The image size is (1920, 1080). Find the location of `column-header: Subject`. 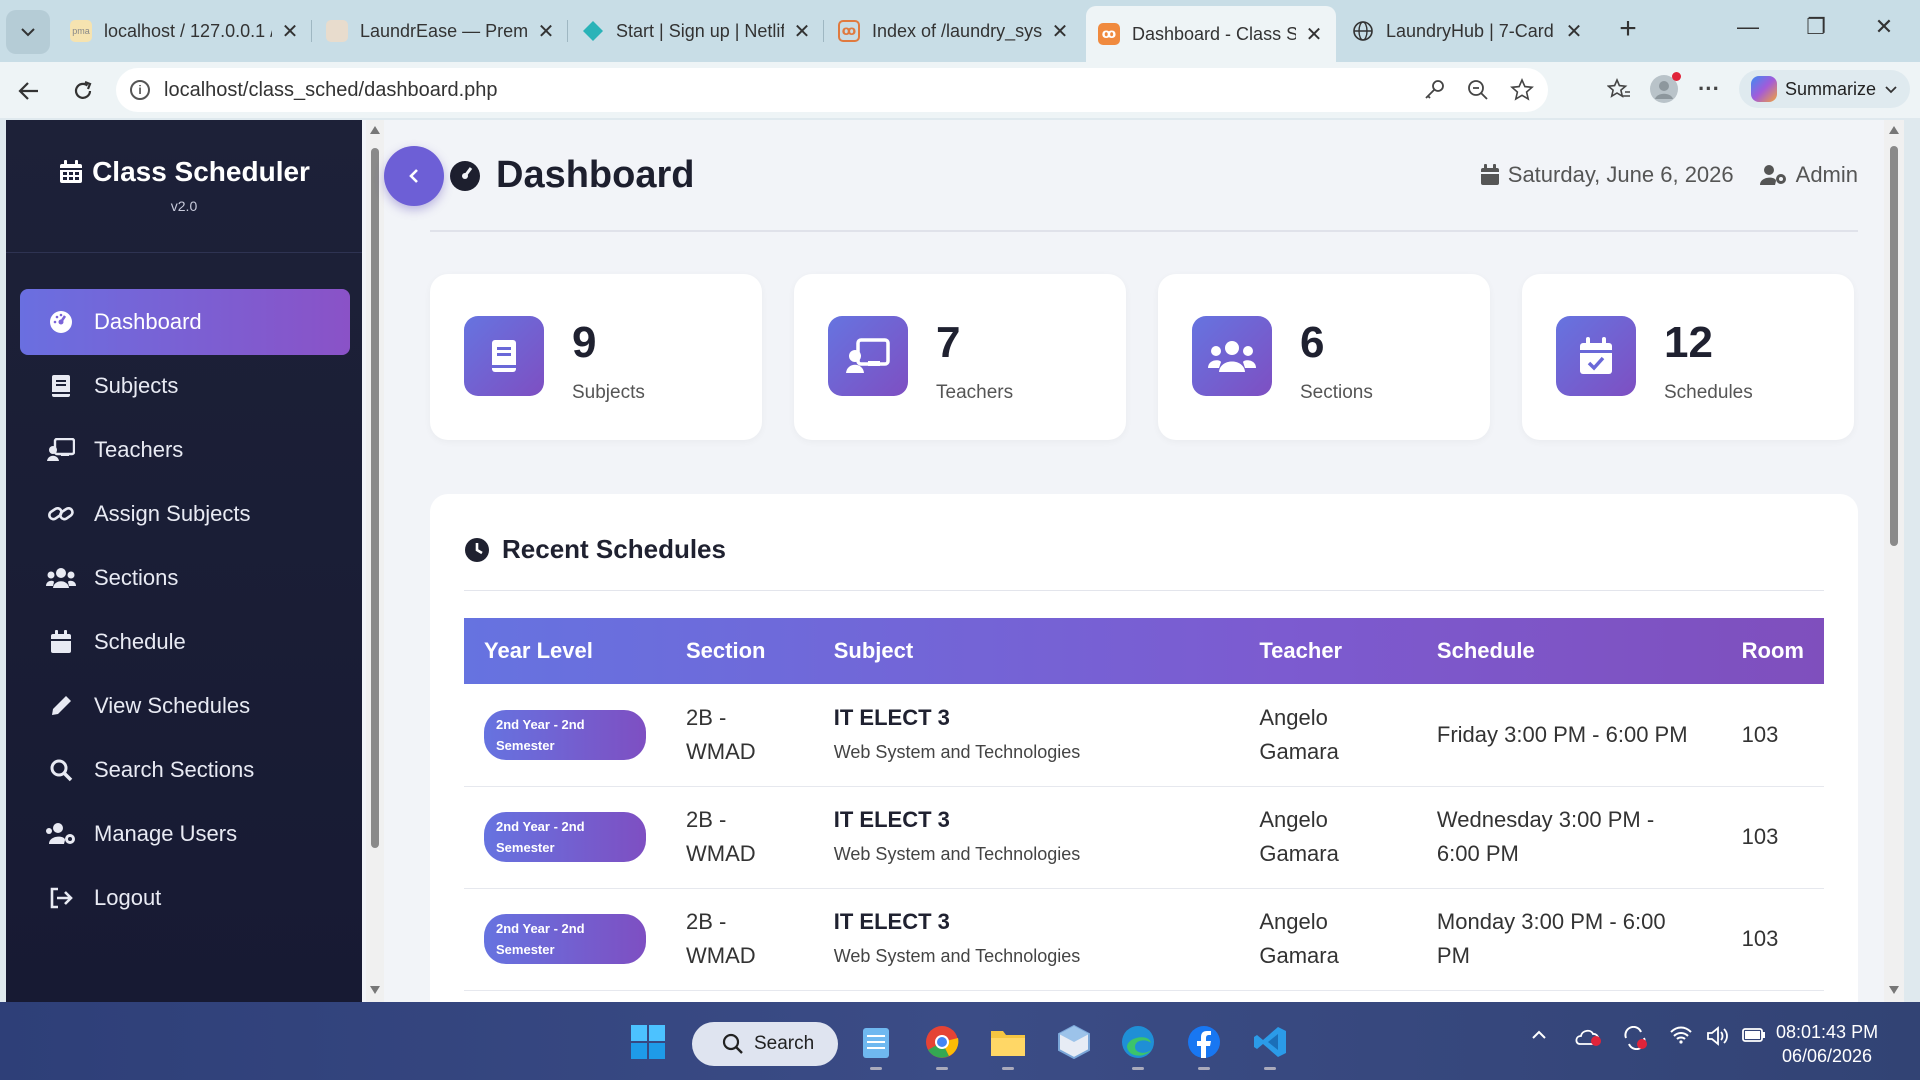

column-header: Subject is located at coordinates (1027, 651).